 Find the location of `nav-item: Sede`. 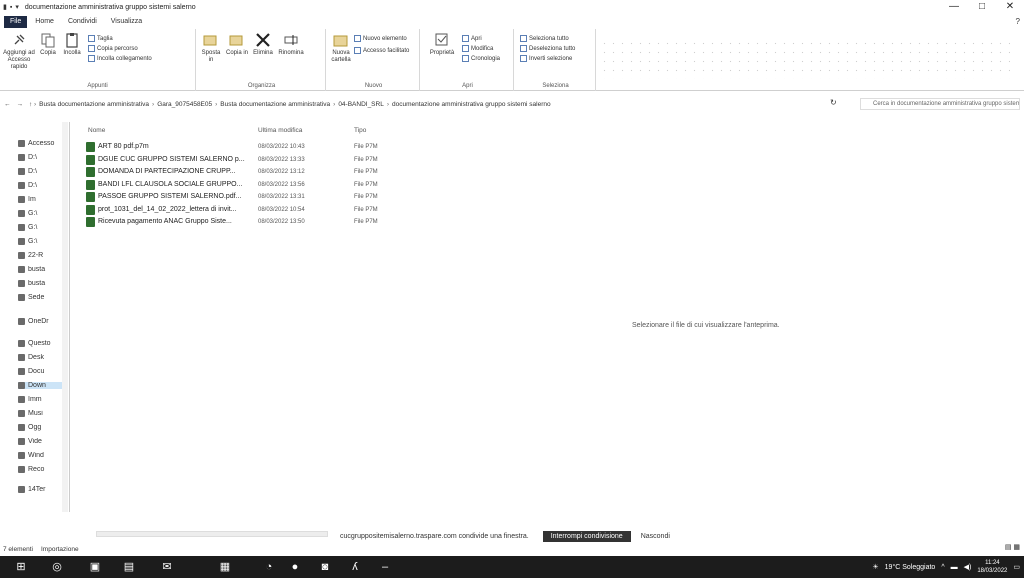

nav-item: Sede is located at coordinates (43, 297).